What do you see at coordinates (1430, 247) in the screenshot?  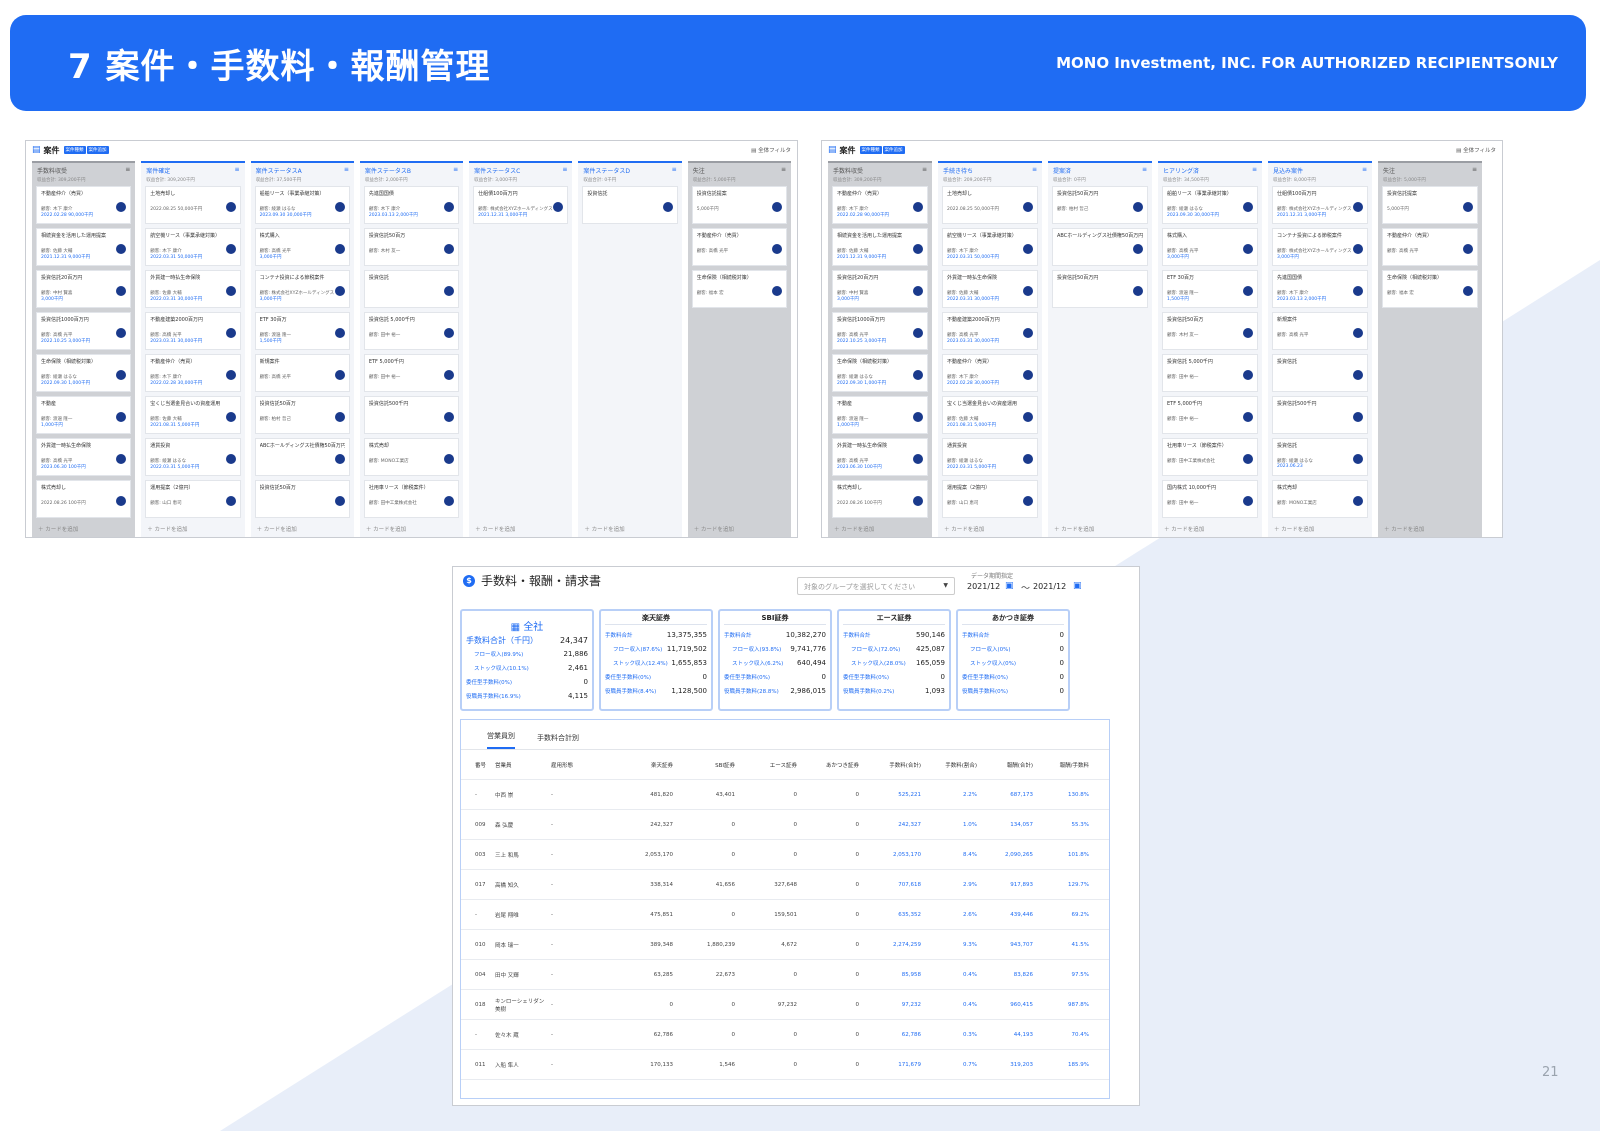 I see `deal-card: 不動産仲介（売買） 顧客: 高橋 光平` at bounding box center [1430, 247].